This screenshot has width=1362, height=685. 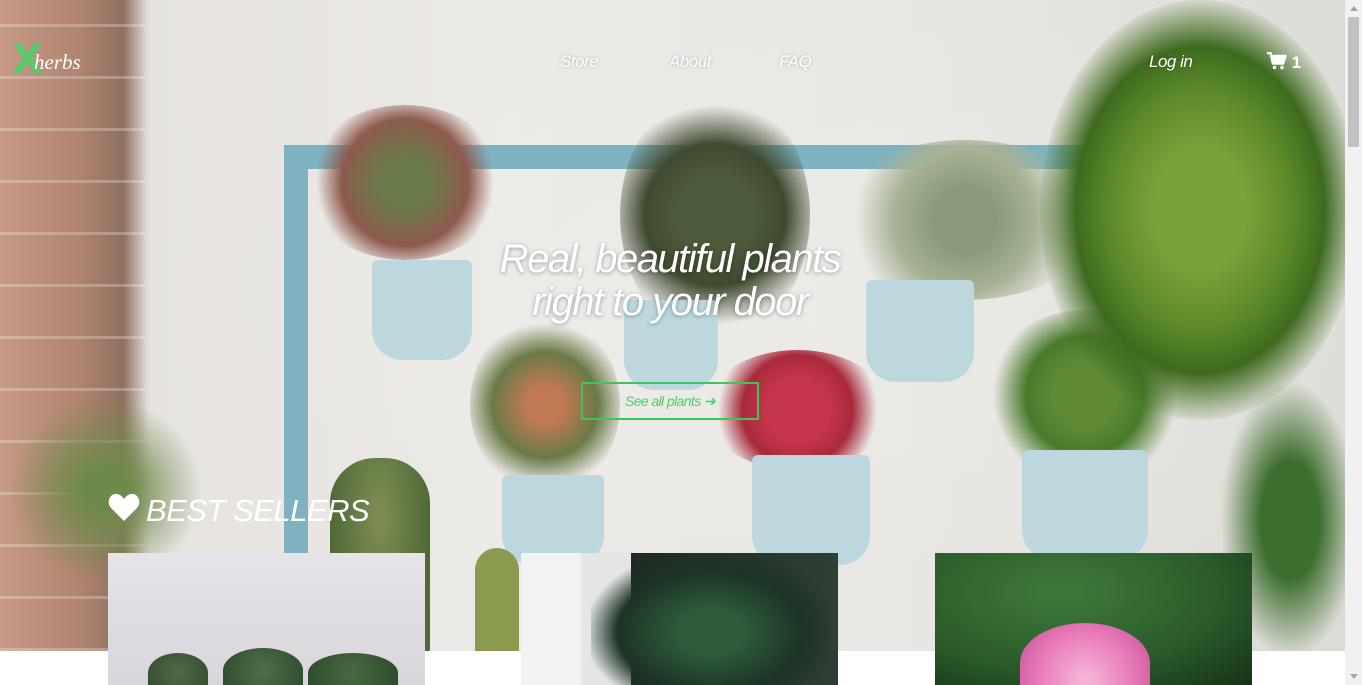 What do you see at coordinates (579, 62) in the screenshot?
I see `nav-store-link: Store` at bounding box center [579, 62].